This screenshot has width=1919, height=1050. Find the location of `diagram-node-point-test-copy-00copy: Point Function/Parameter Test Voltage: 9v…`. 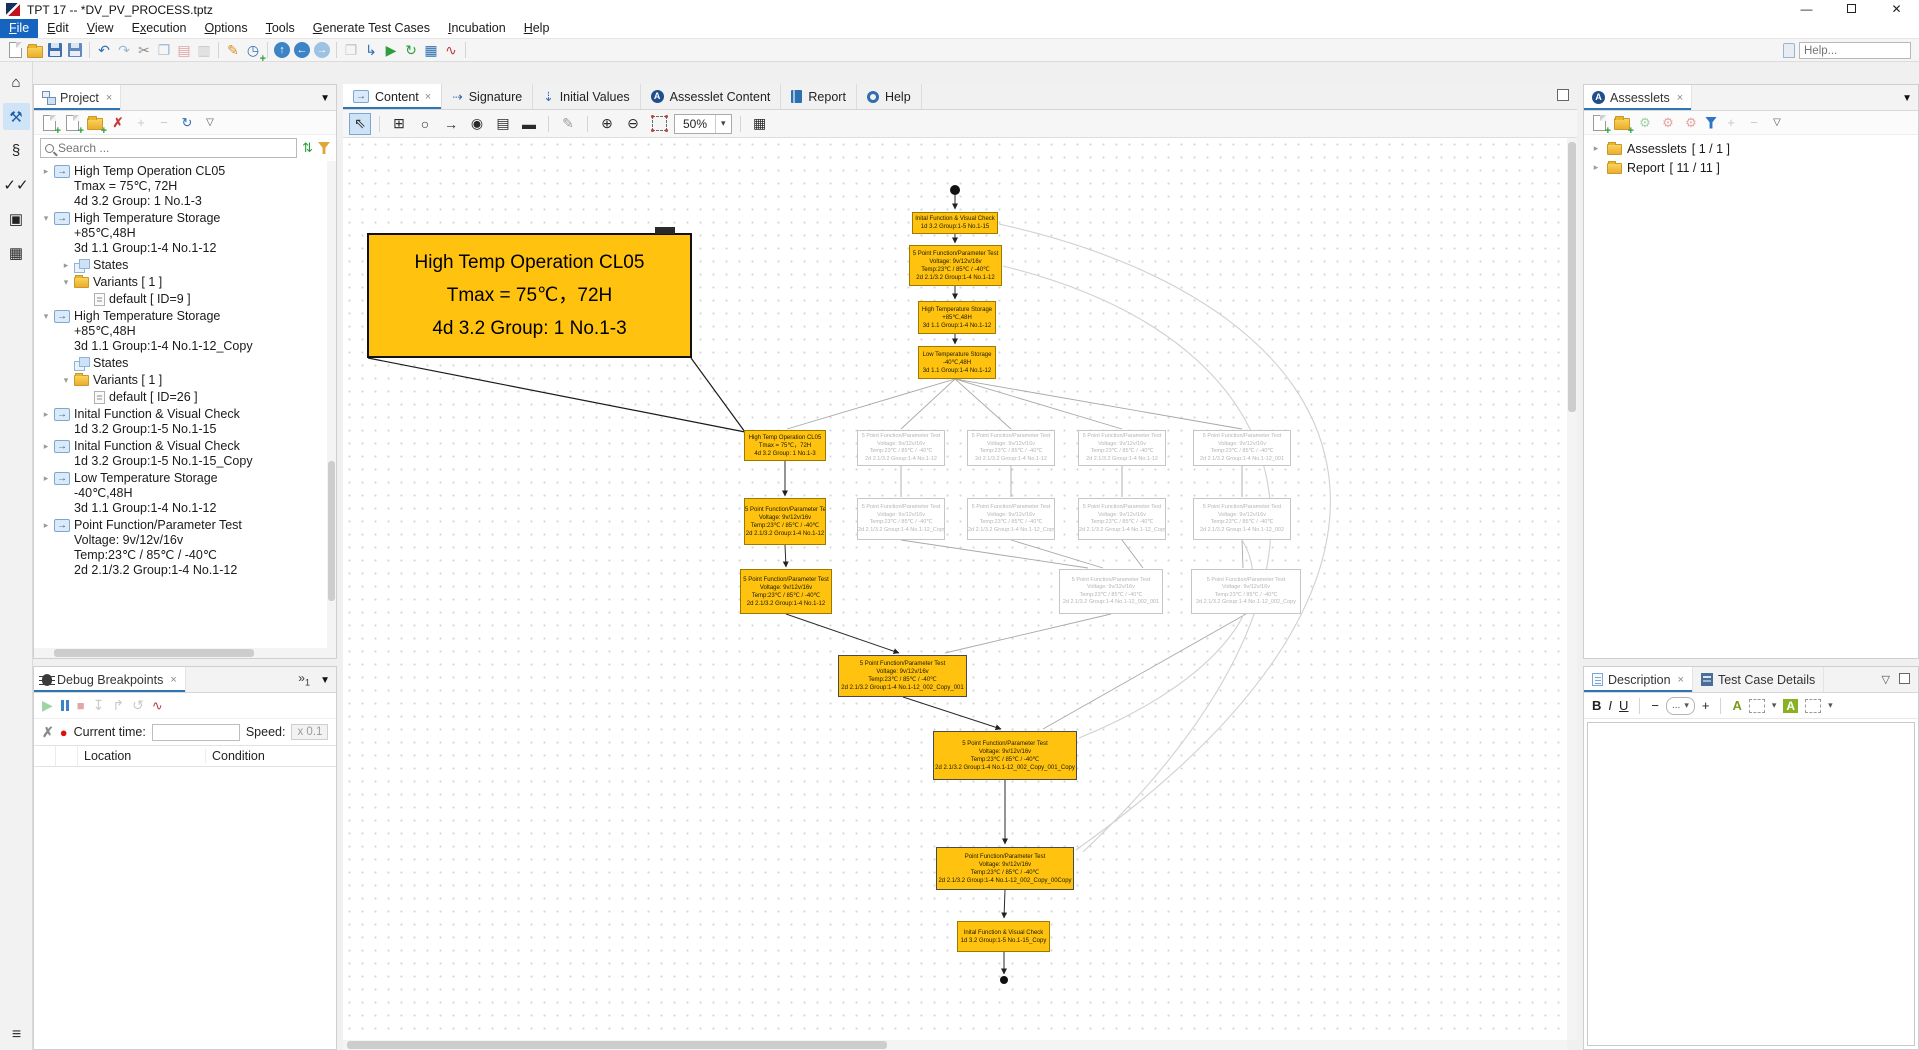

diagram-node-point-test-copy-00copy: Point Function/Parameter Test Voltage: 9v… is located at coordinates (1005, 868).